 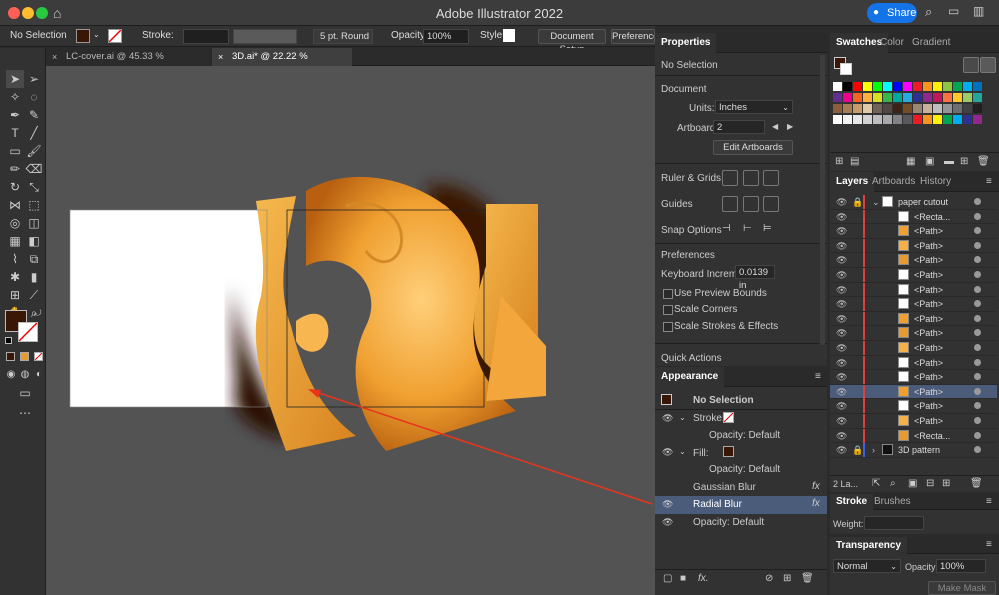 What do you see at coordinates (572, 42) in the screenshot?
I see `document-setup-button: Document Setup` at bounding box center [572, 42].